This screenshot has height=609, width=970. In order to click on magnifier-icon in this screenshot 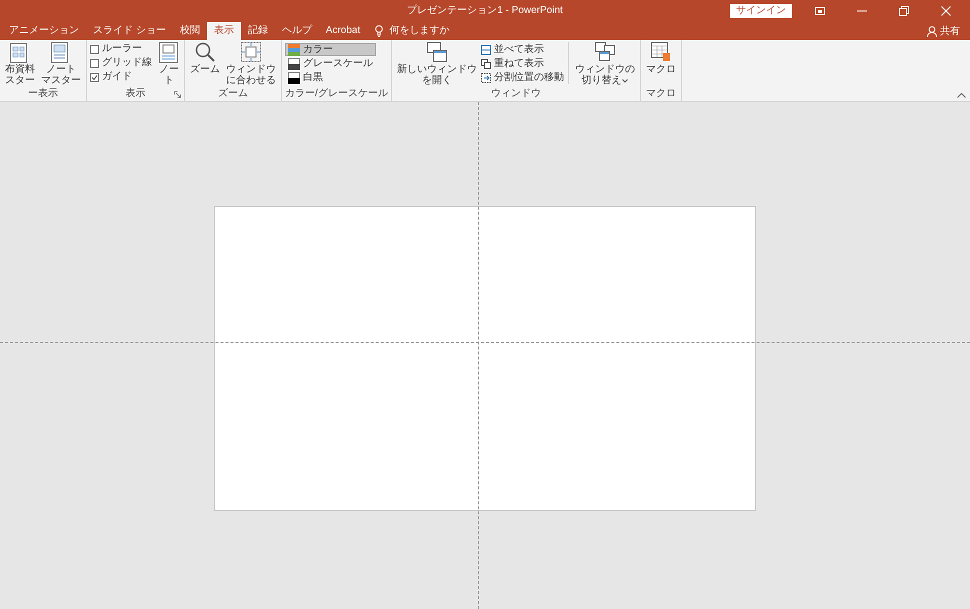, I will do `click(205, 52)`.